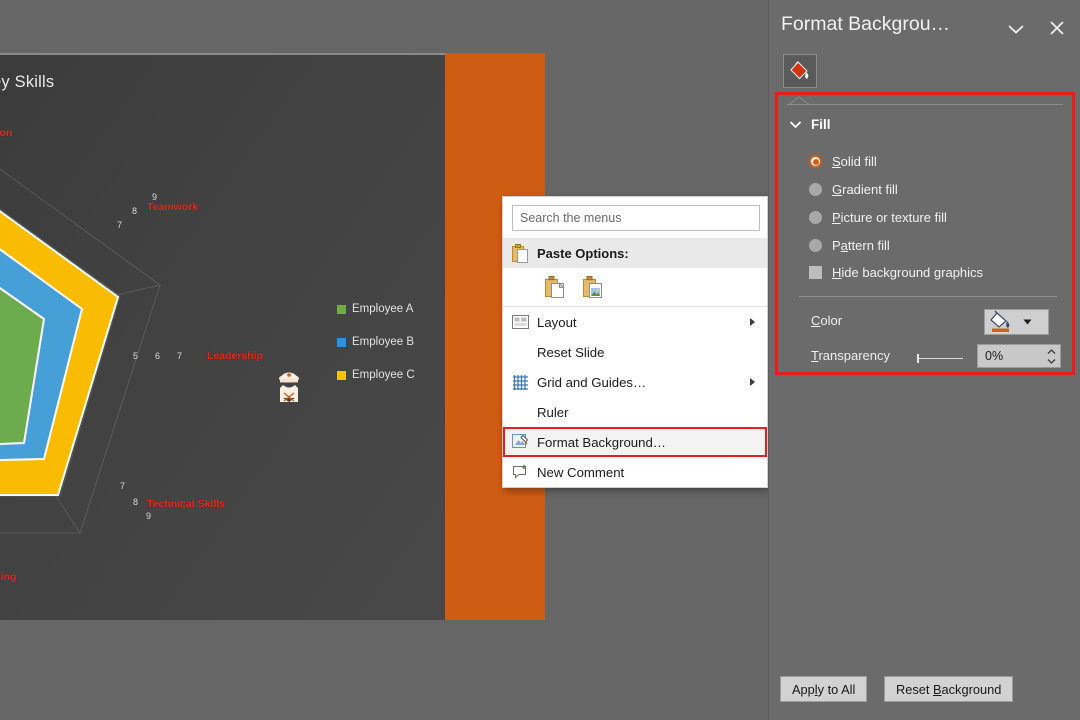 The image size is (1080, 720). What do you see at coordinates (136, 502) in the screenshot?
I see `tick-technical-8: 8` at bounding box center [136, 502].